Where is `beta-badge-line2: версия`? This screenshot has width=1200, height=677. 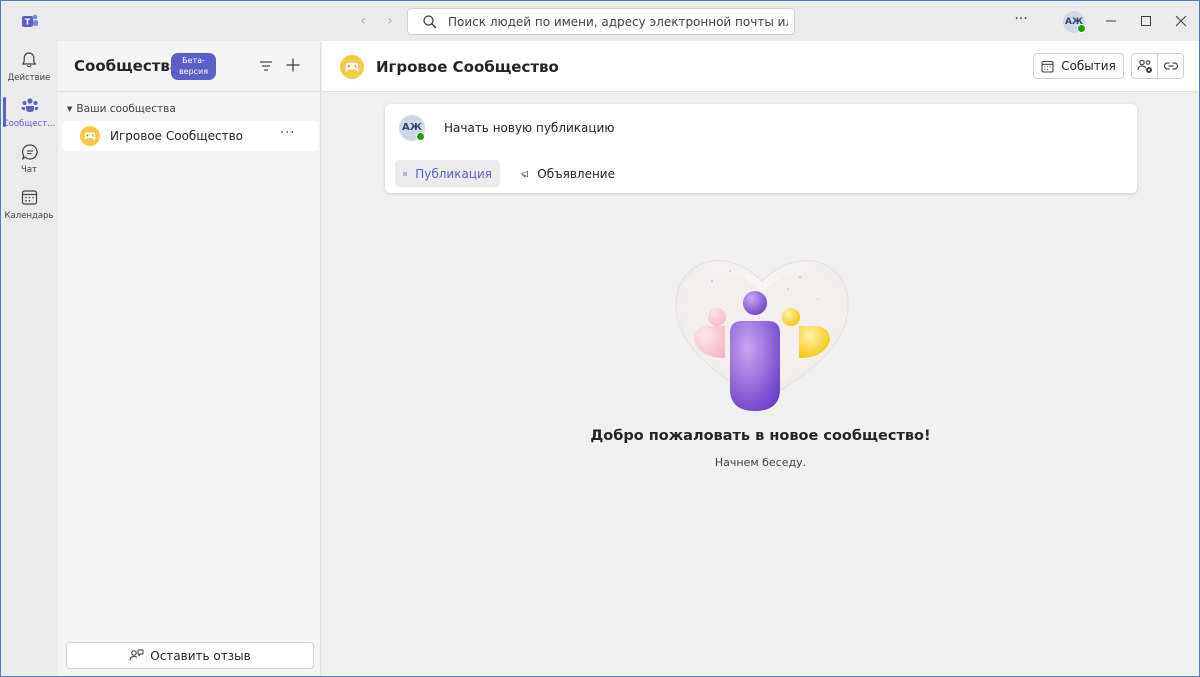 beta-badge-line2: версия is located at coordinates (193, 71).